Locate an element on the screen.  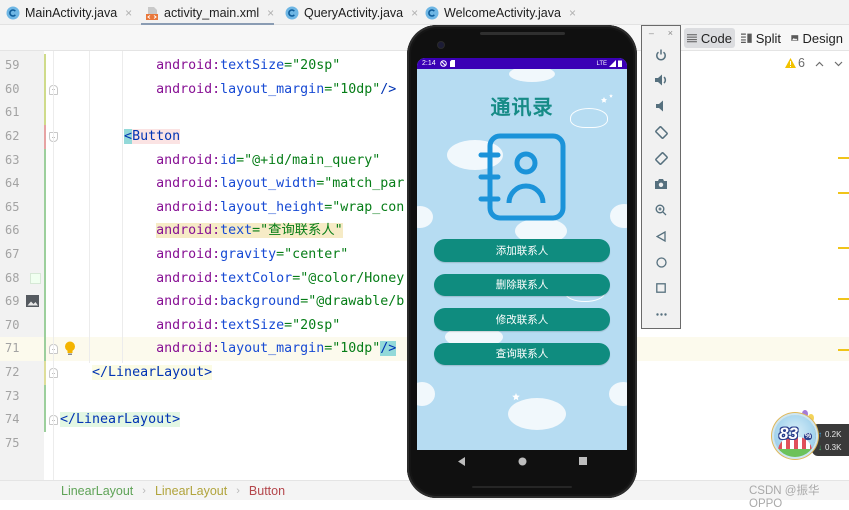
code-token-attr: layout_margin is located at coordinates (272, 349).